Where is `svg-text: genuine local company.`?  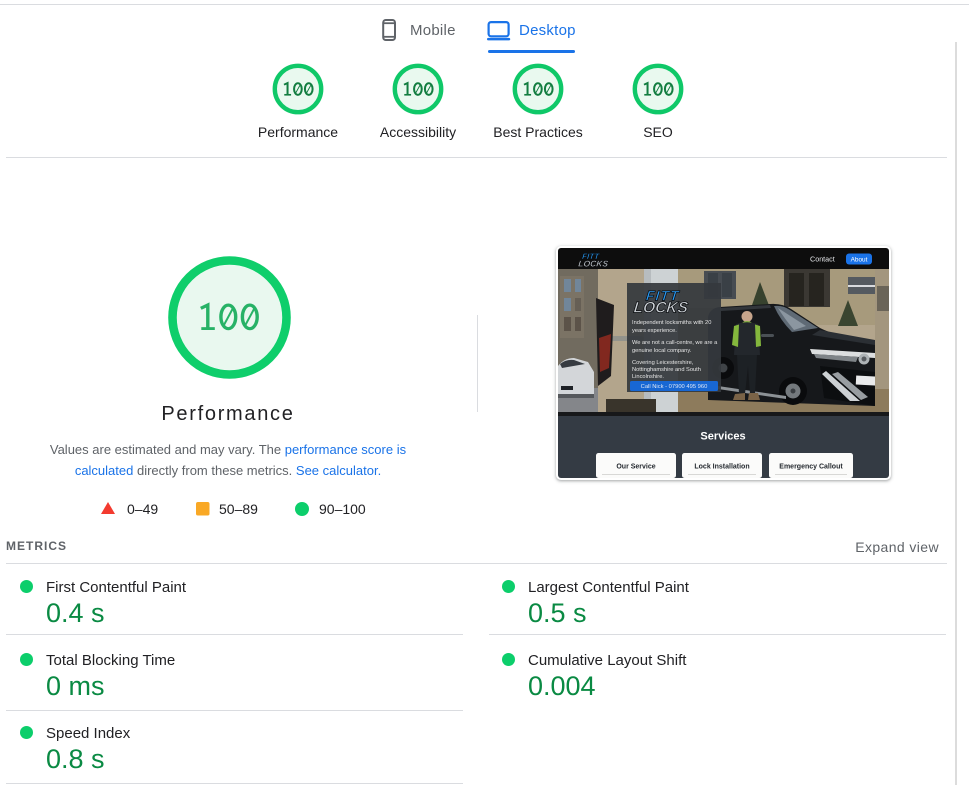
svg-text: genuine local company. is located at coordinates (662, 351).